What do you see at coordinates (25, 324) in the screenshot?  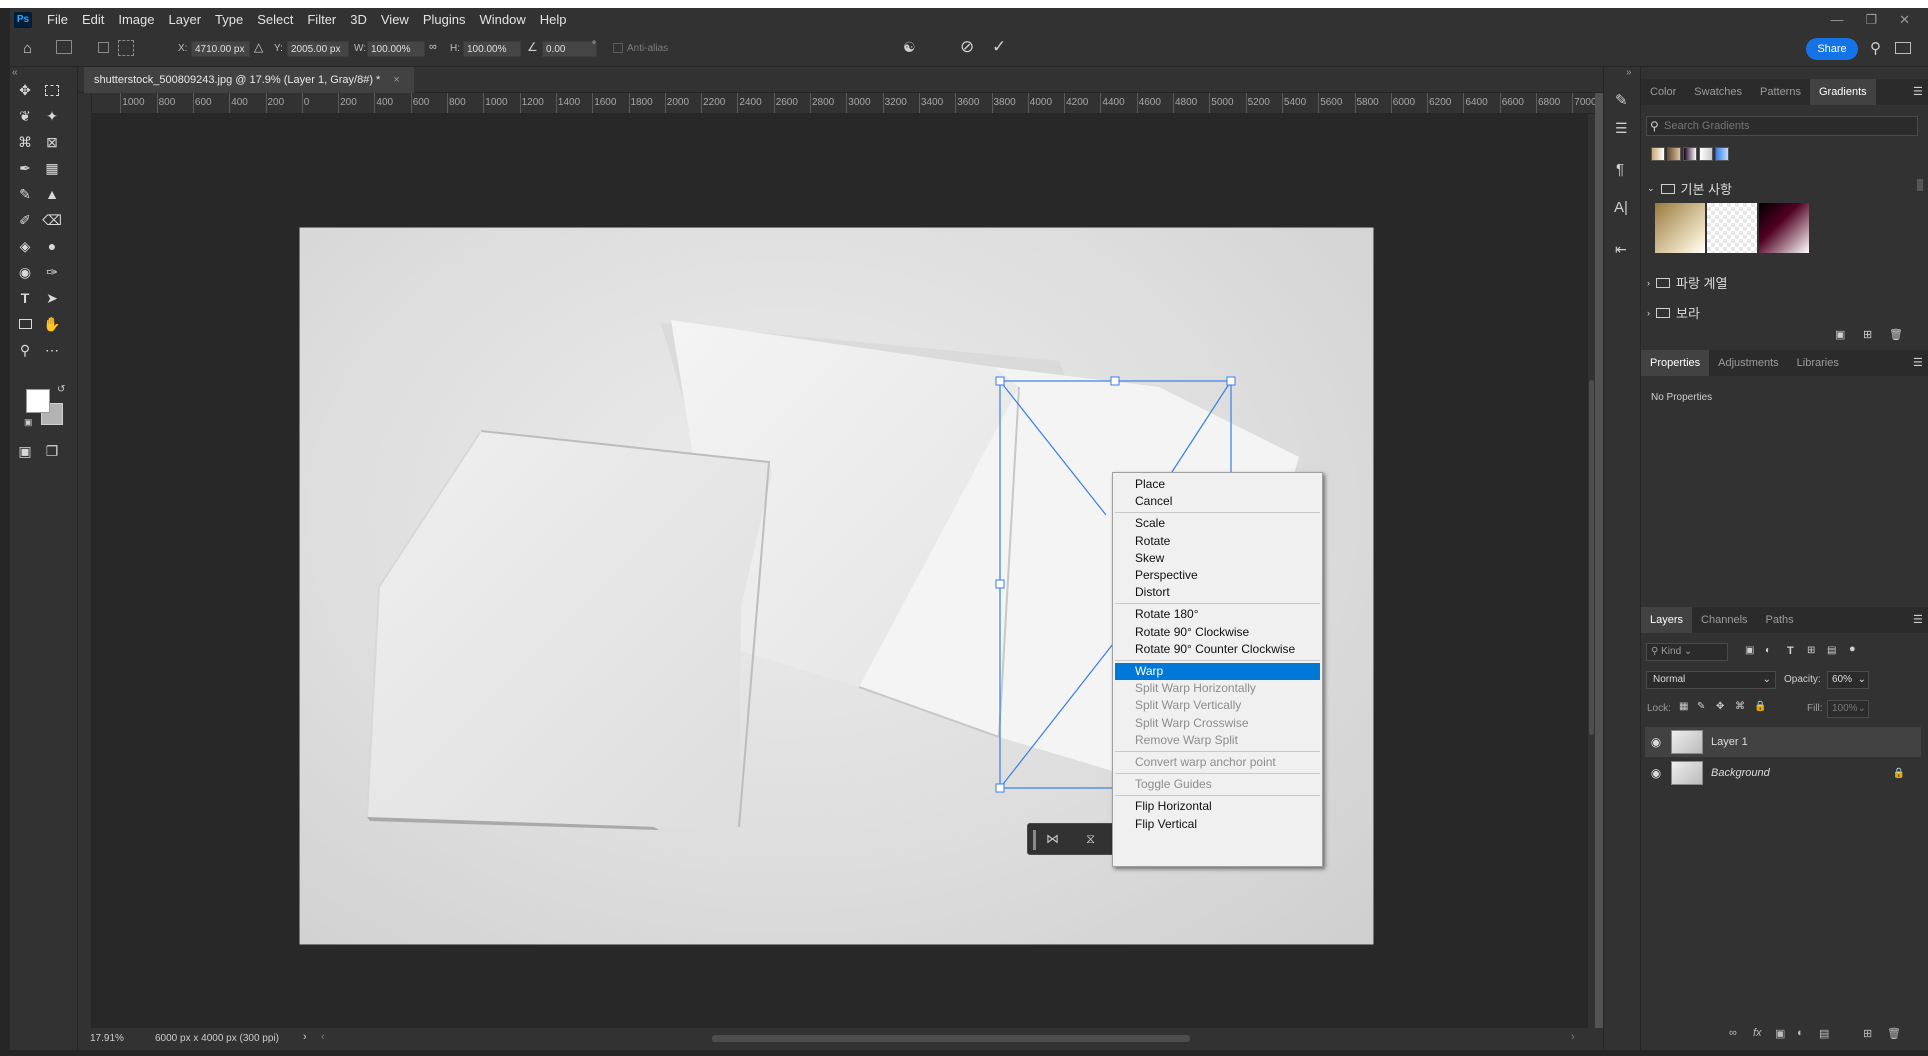 I see `rectangle-tool-icon` at bounding box center [25, 324].